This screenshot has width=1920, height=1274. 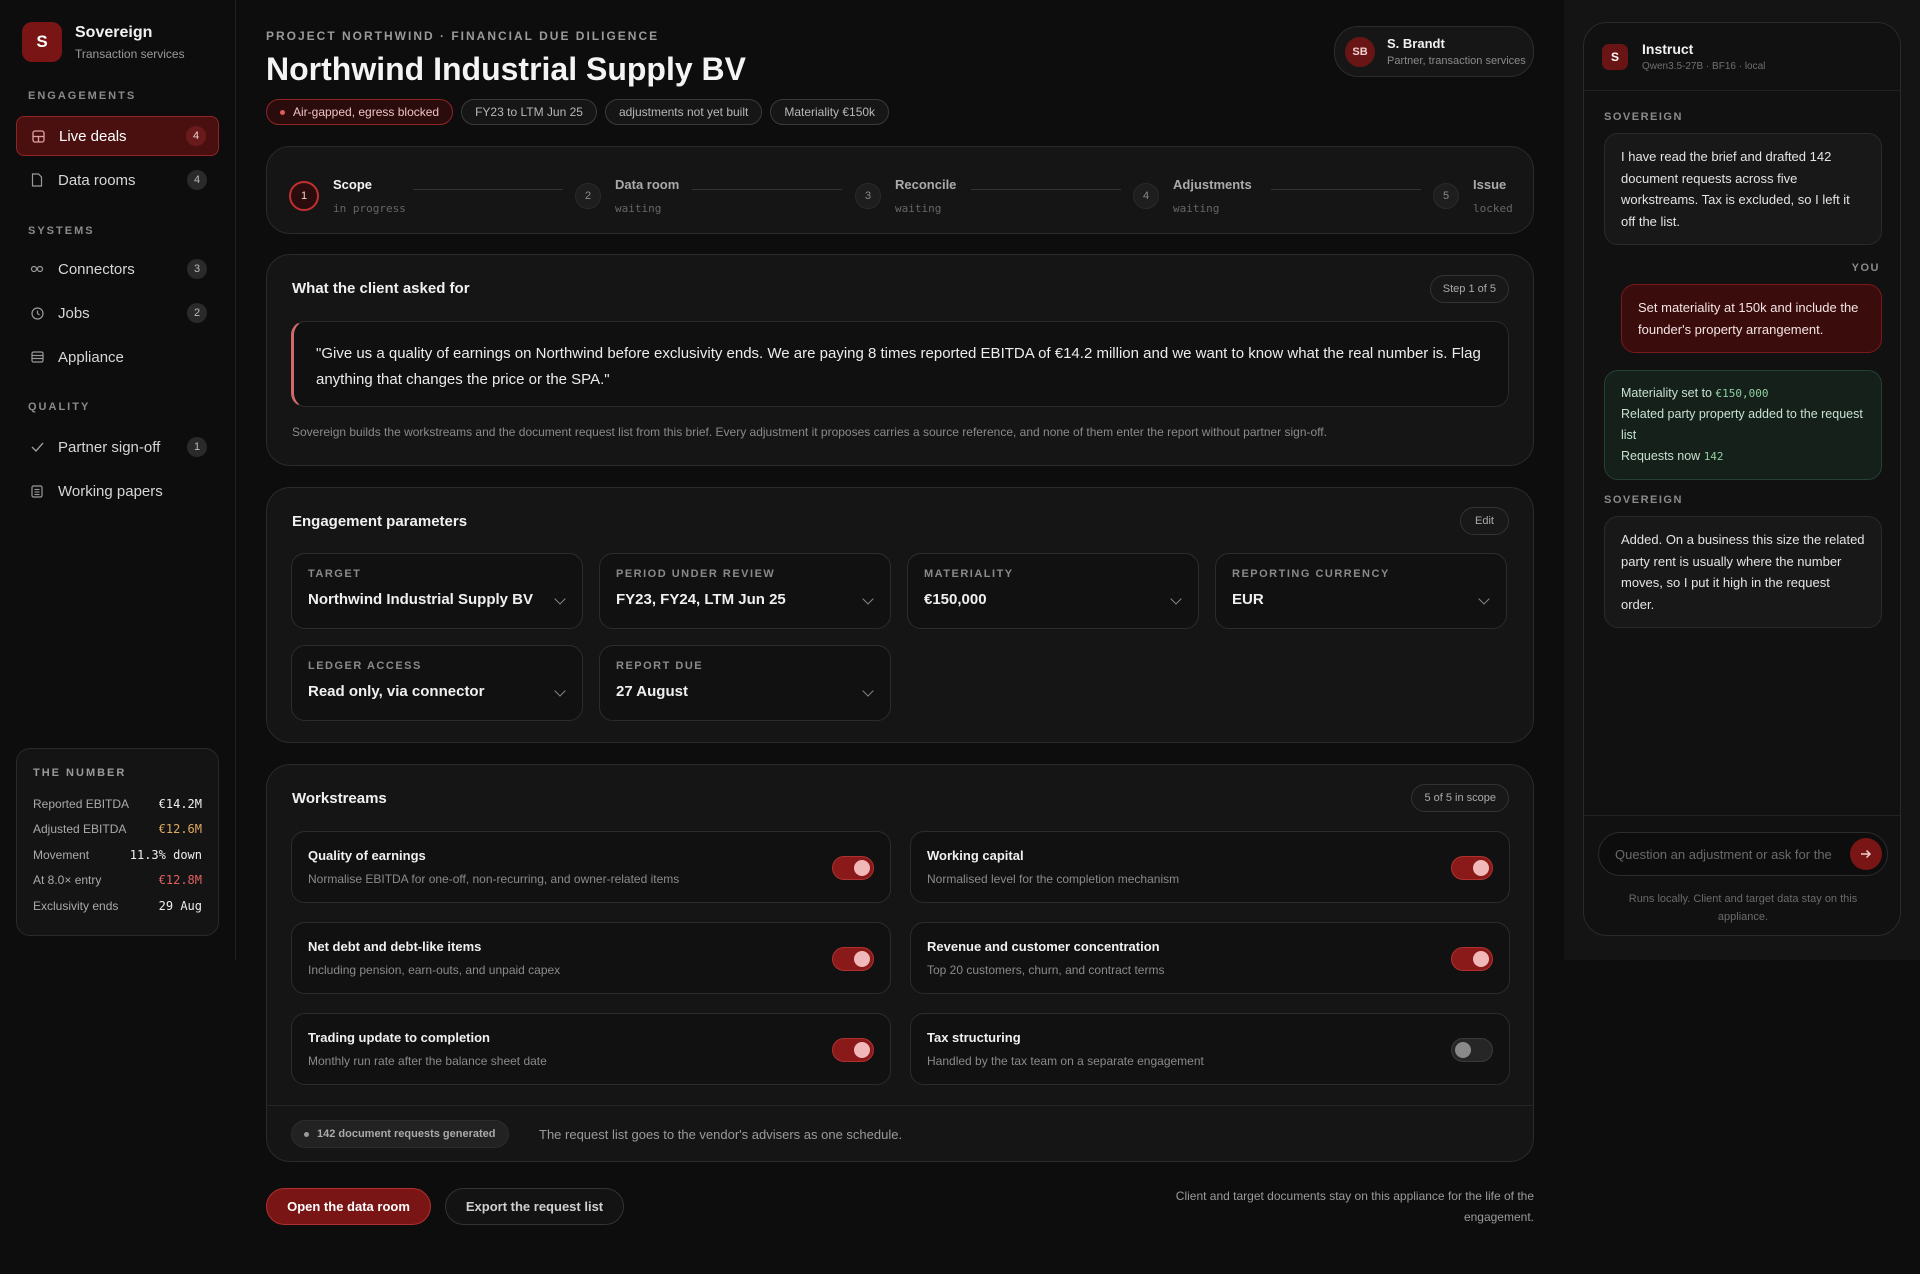 What do you see at coordinates (380, 521) in the screenshot?
I see `parameters-title: Engagement parameters` at bounding box center [380, 521].